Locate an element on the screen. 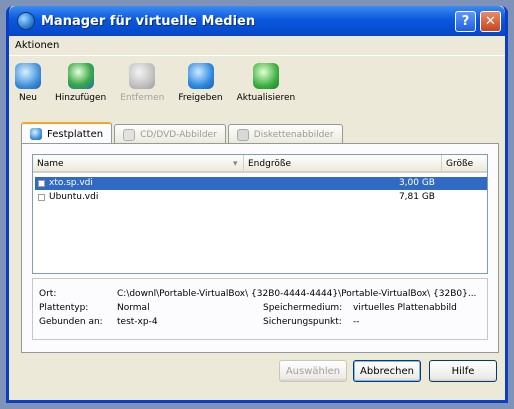  question-mark-icon: ? is located at coordinates (465, 21).